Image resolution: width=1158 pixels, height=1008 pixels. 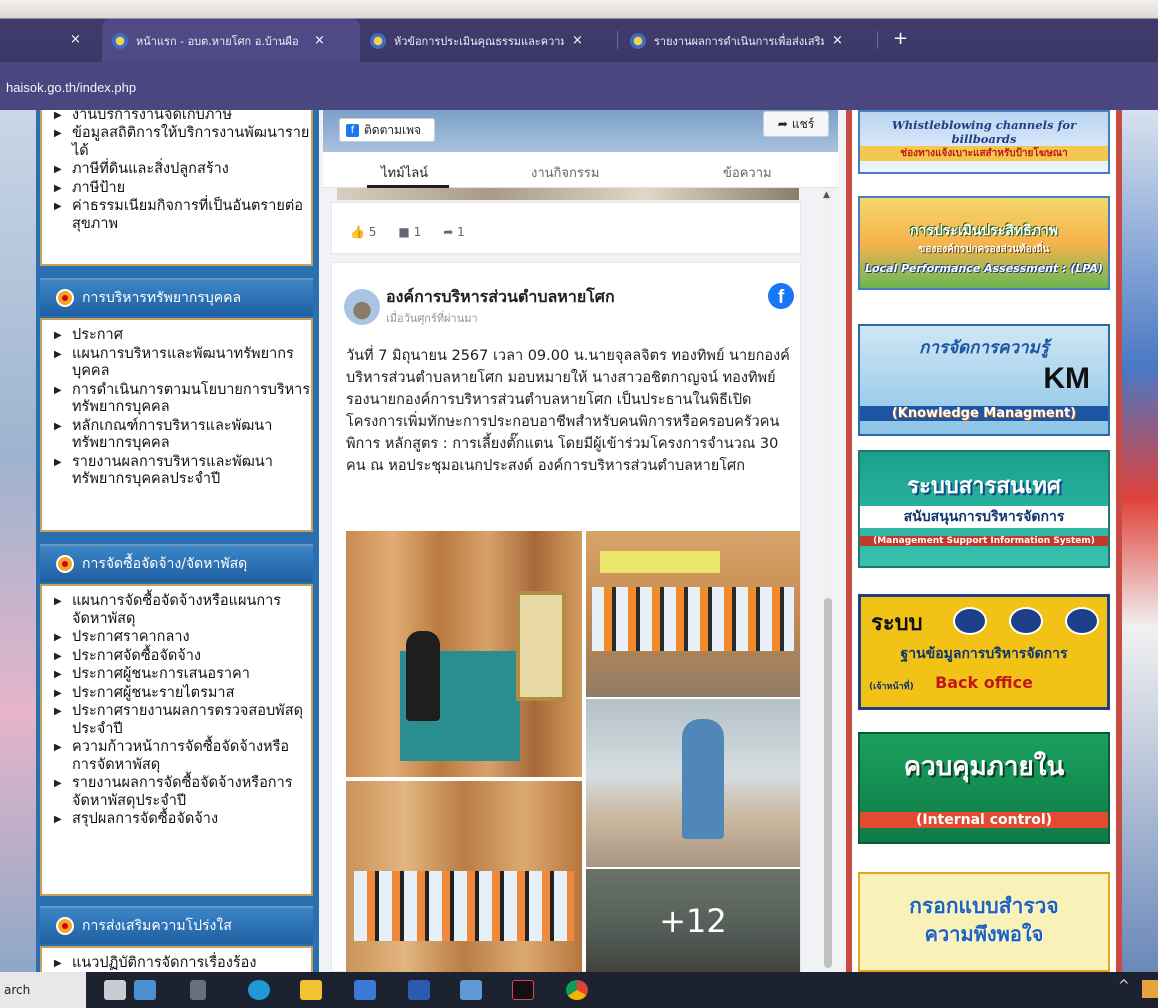 What do you see at coordinates (362, 307) in the screenshot?
I see `page-avatar` at bounding box center [362, 307].